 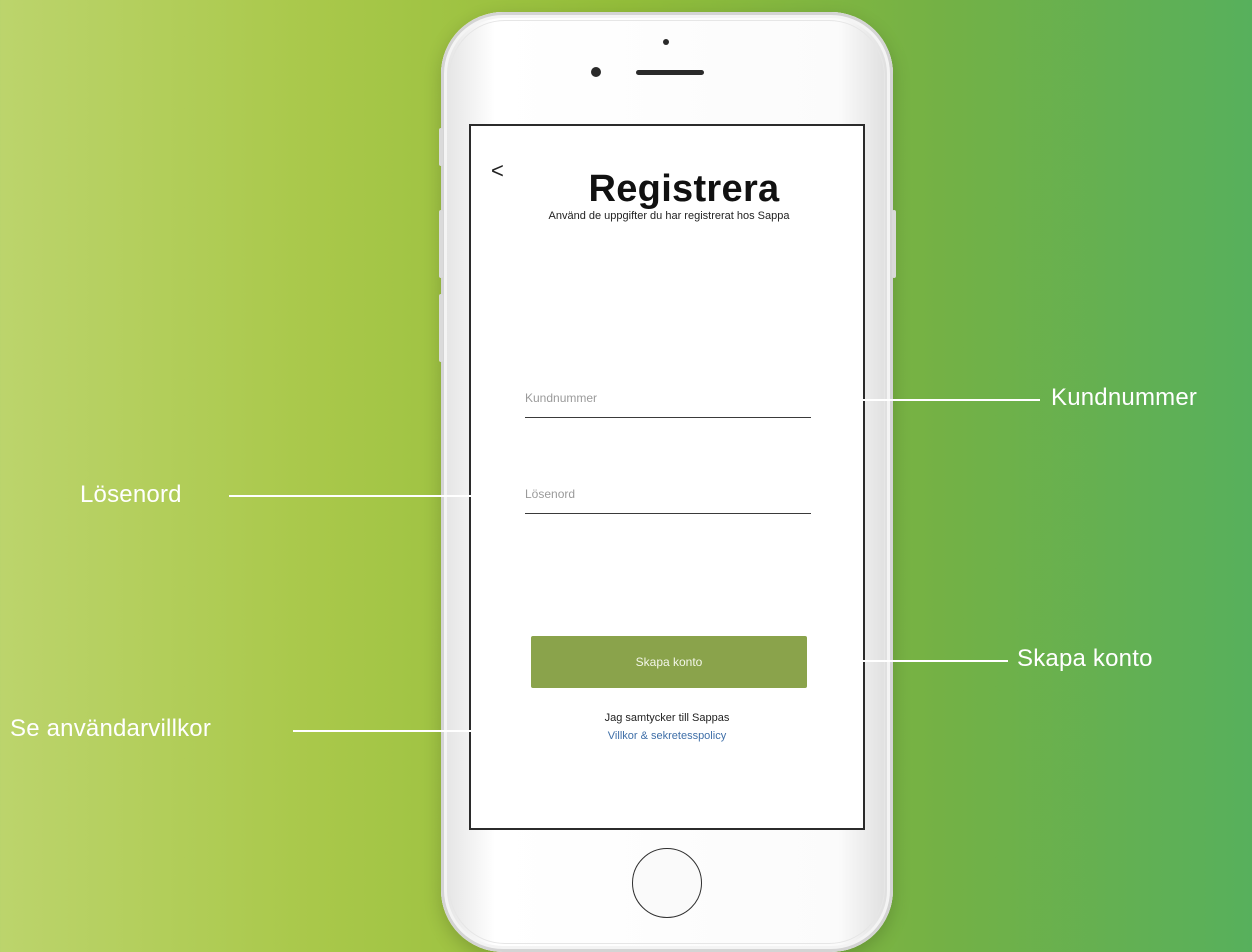 What do you see at coordinates (1124, 397) in the screenshot?
I see `callout-customer-number: Kundnummer` at bounding box center [1124, 397].